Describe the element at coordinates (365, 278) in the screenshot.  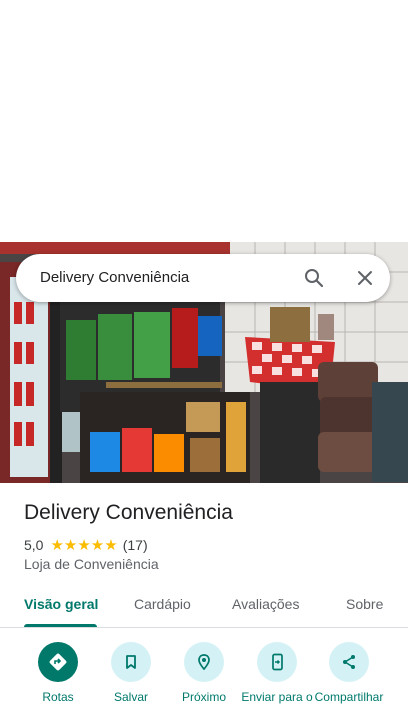
I see `close-icon` at that location.